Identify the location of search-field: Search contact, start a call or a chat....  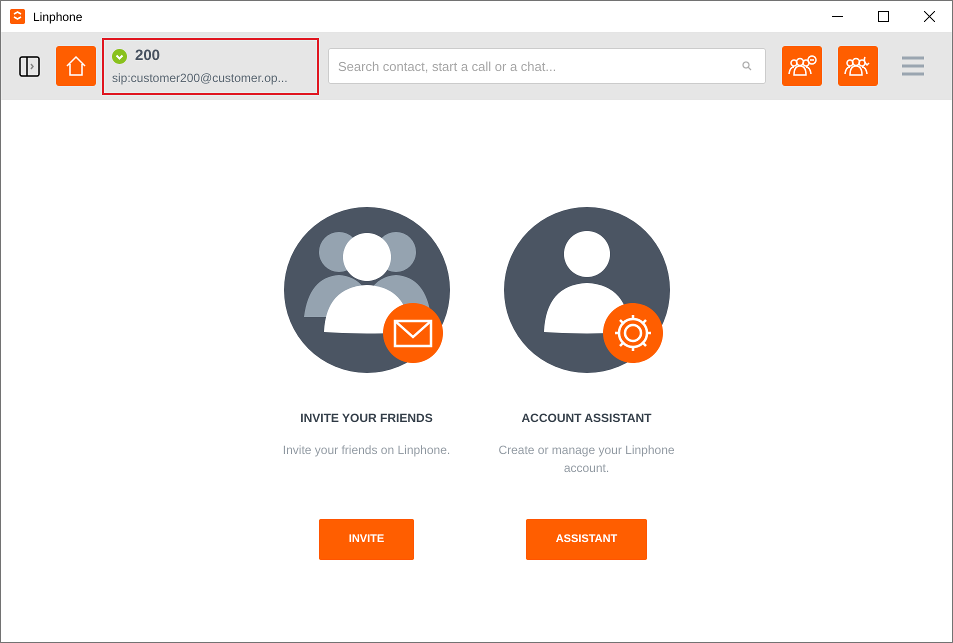
(547, 66).